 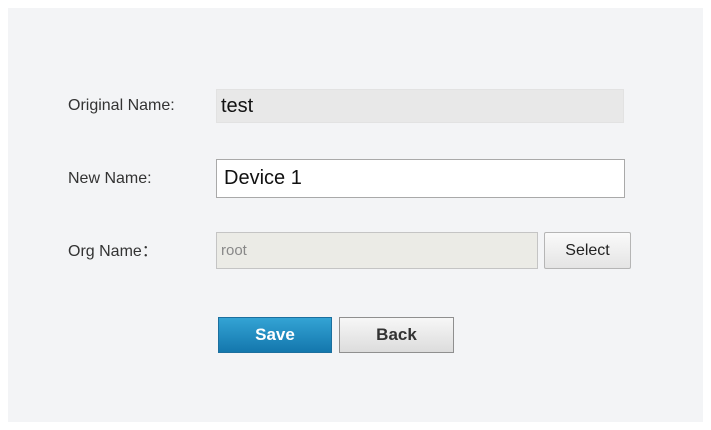 I want to click on save-button: Save, so click(x=275, y=335).